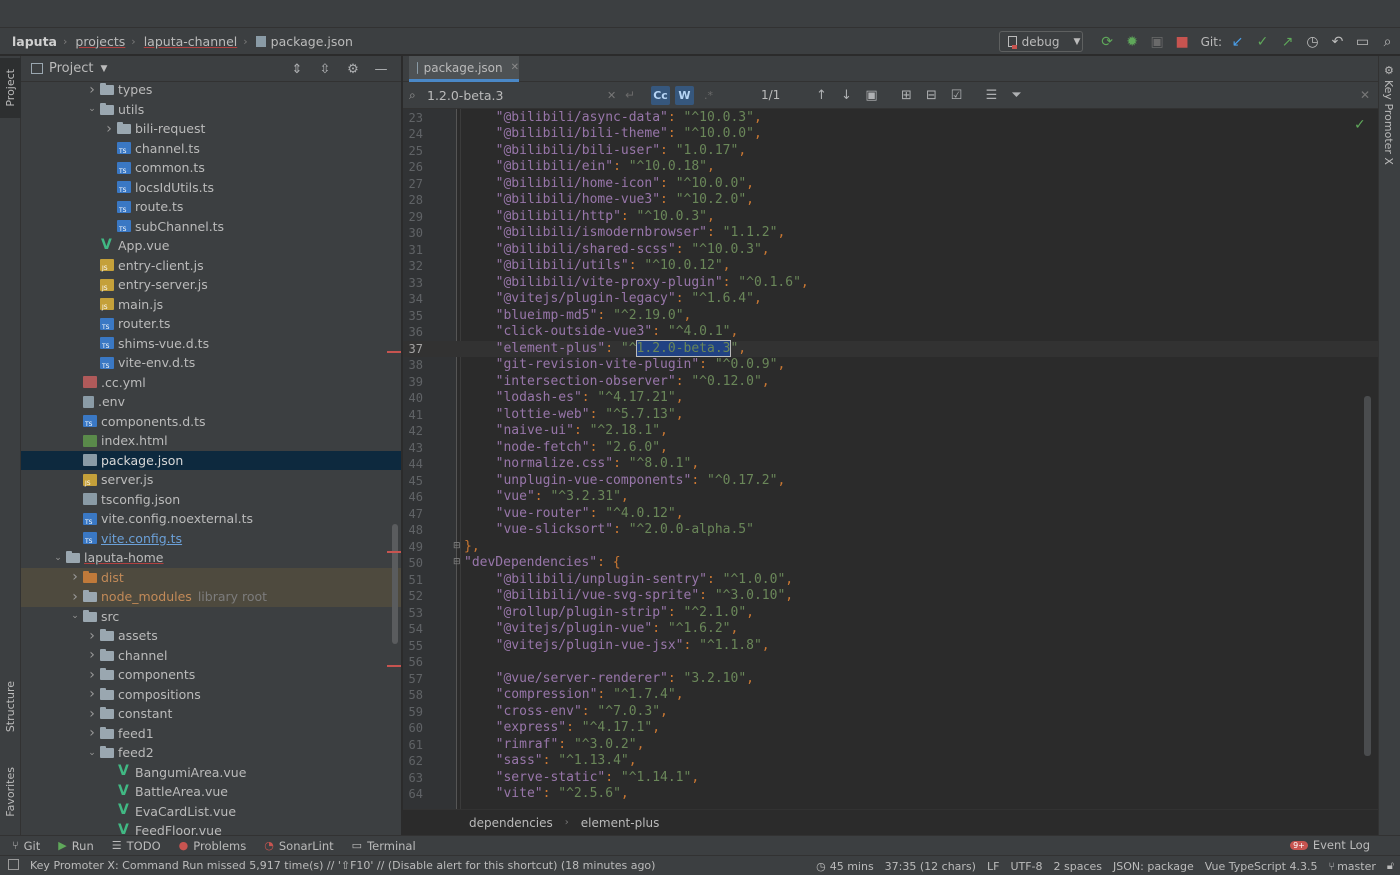  Describe the element at coordinates (890, 613) in the screenshot. I see `code-line: 53 "@rollup/plugin-strip": "^2.1.0",` at that location.